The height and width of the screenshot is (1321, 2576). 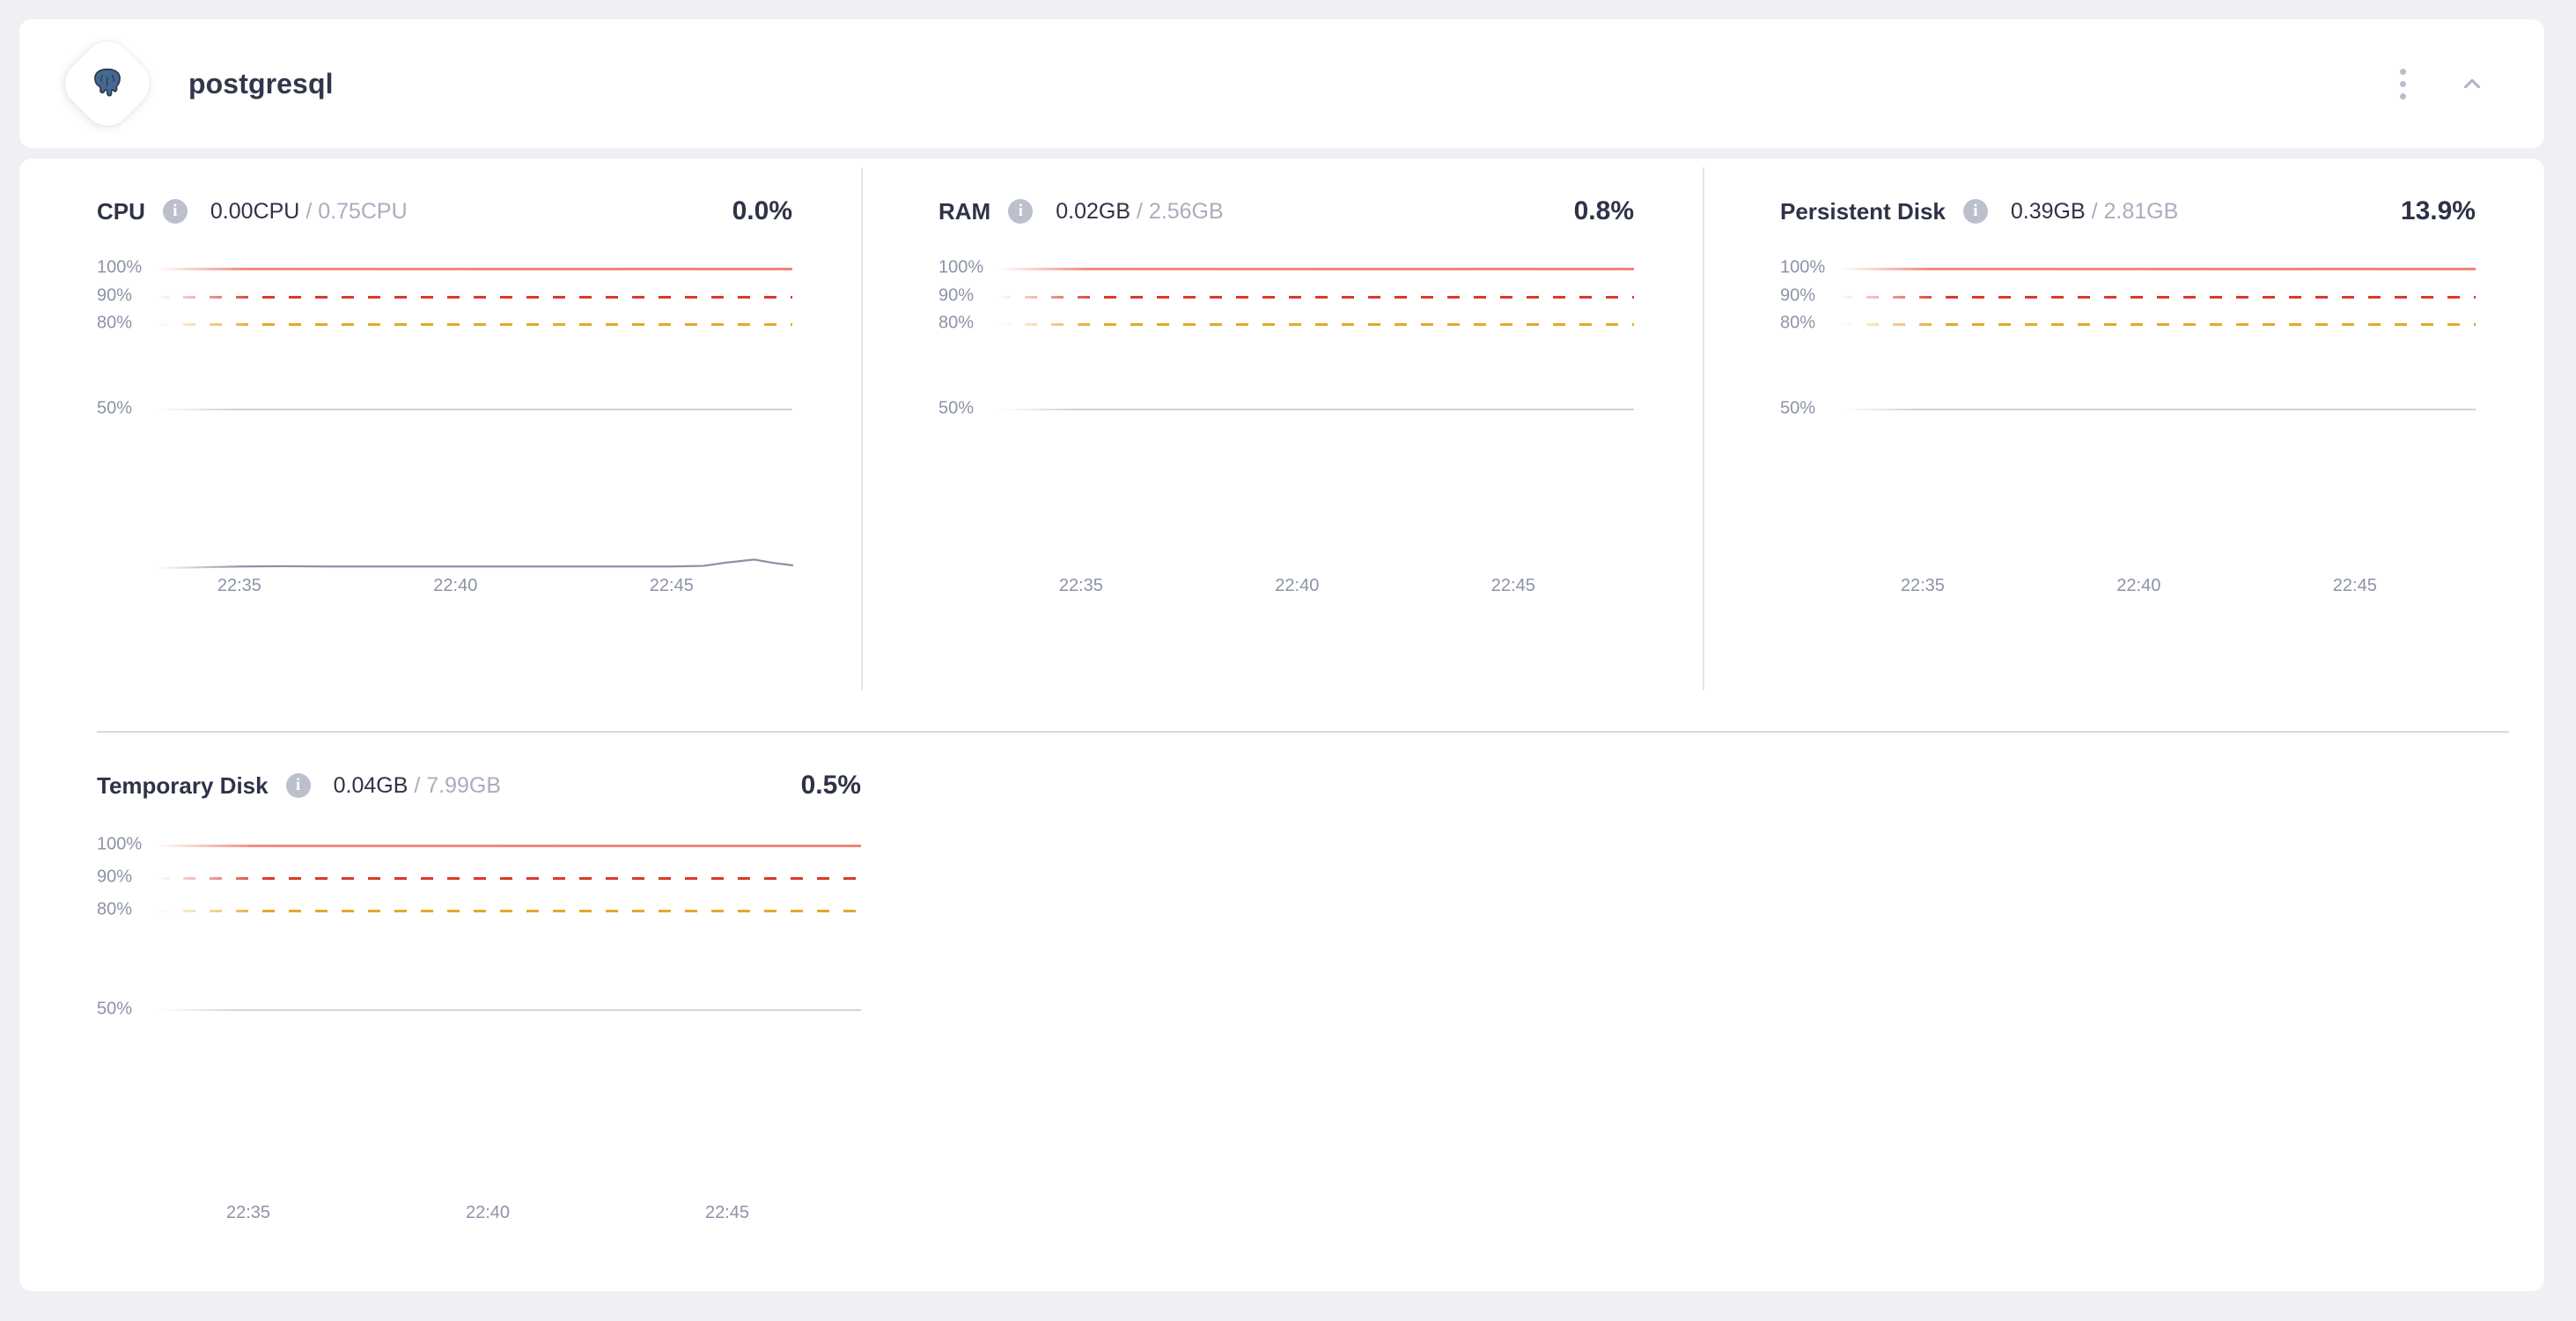 I want to click on service-header-card: postgresql, so click(x=1281, y=84).